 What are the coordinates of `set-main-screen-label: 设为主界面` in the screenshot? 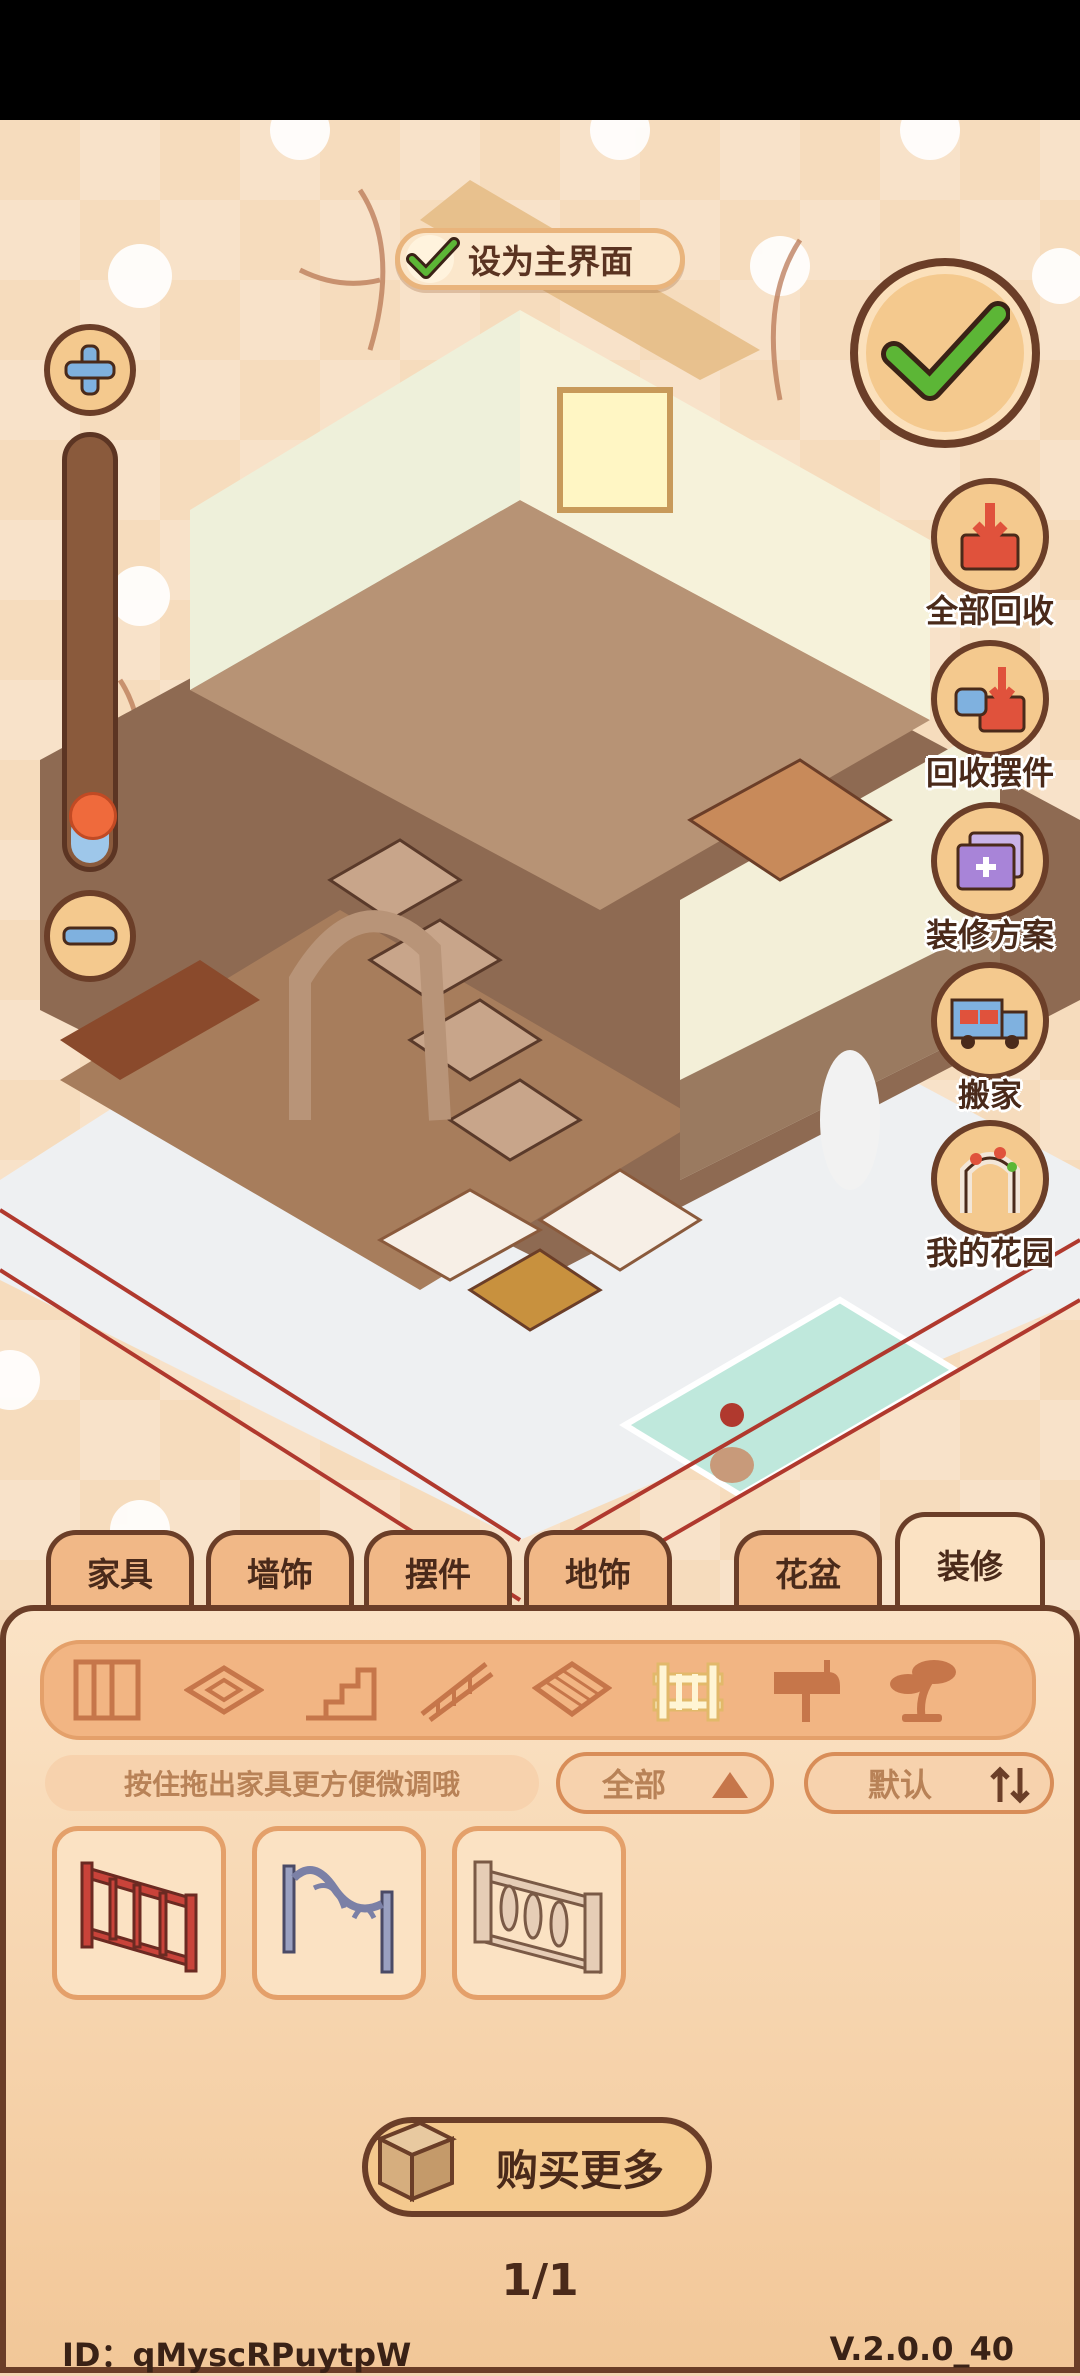 It's located at (550, 261).